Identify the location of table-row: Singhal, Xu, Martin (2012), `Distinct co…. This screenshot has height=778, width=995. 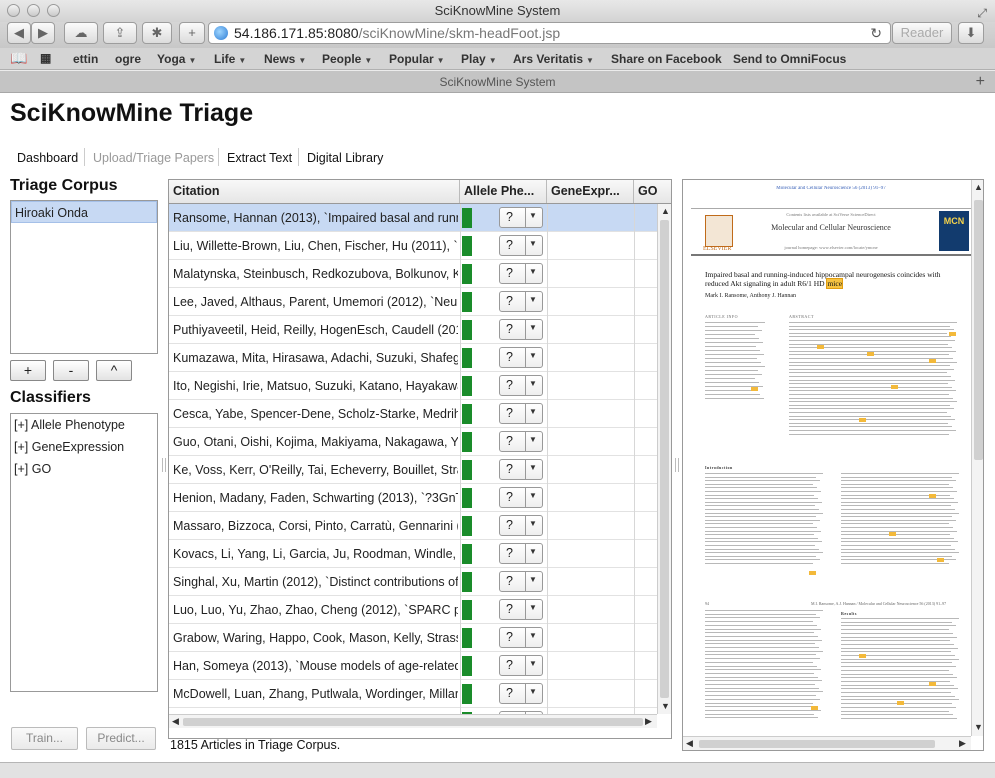
(413, 582).